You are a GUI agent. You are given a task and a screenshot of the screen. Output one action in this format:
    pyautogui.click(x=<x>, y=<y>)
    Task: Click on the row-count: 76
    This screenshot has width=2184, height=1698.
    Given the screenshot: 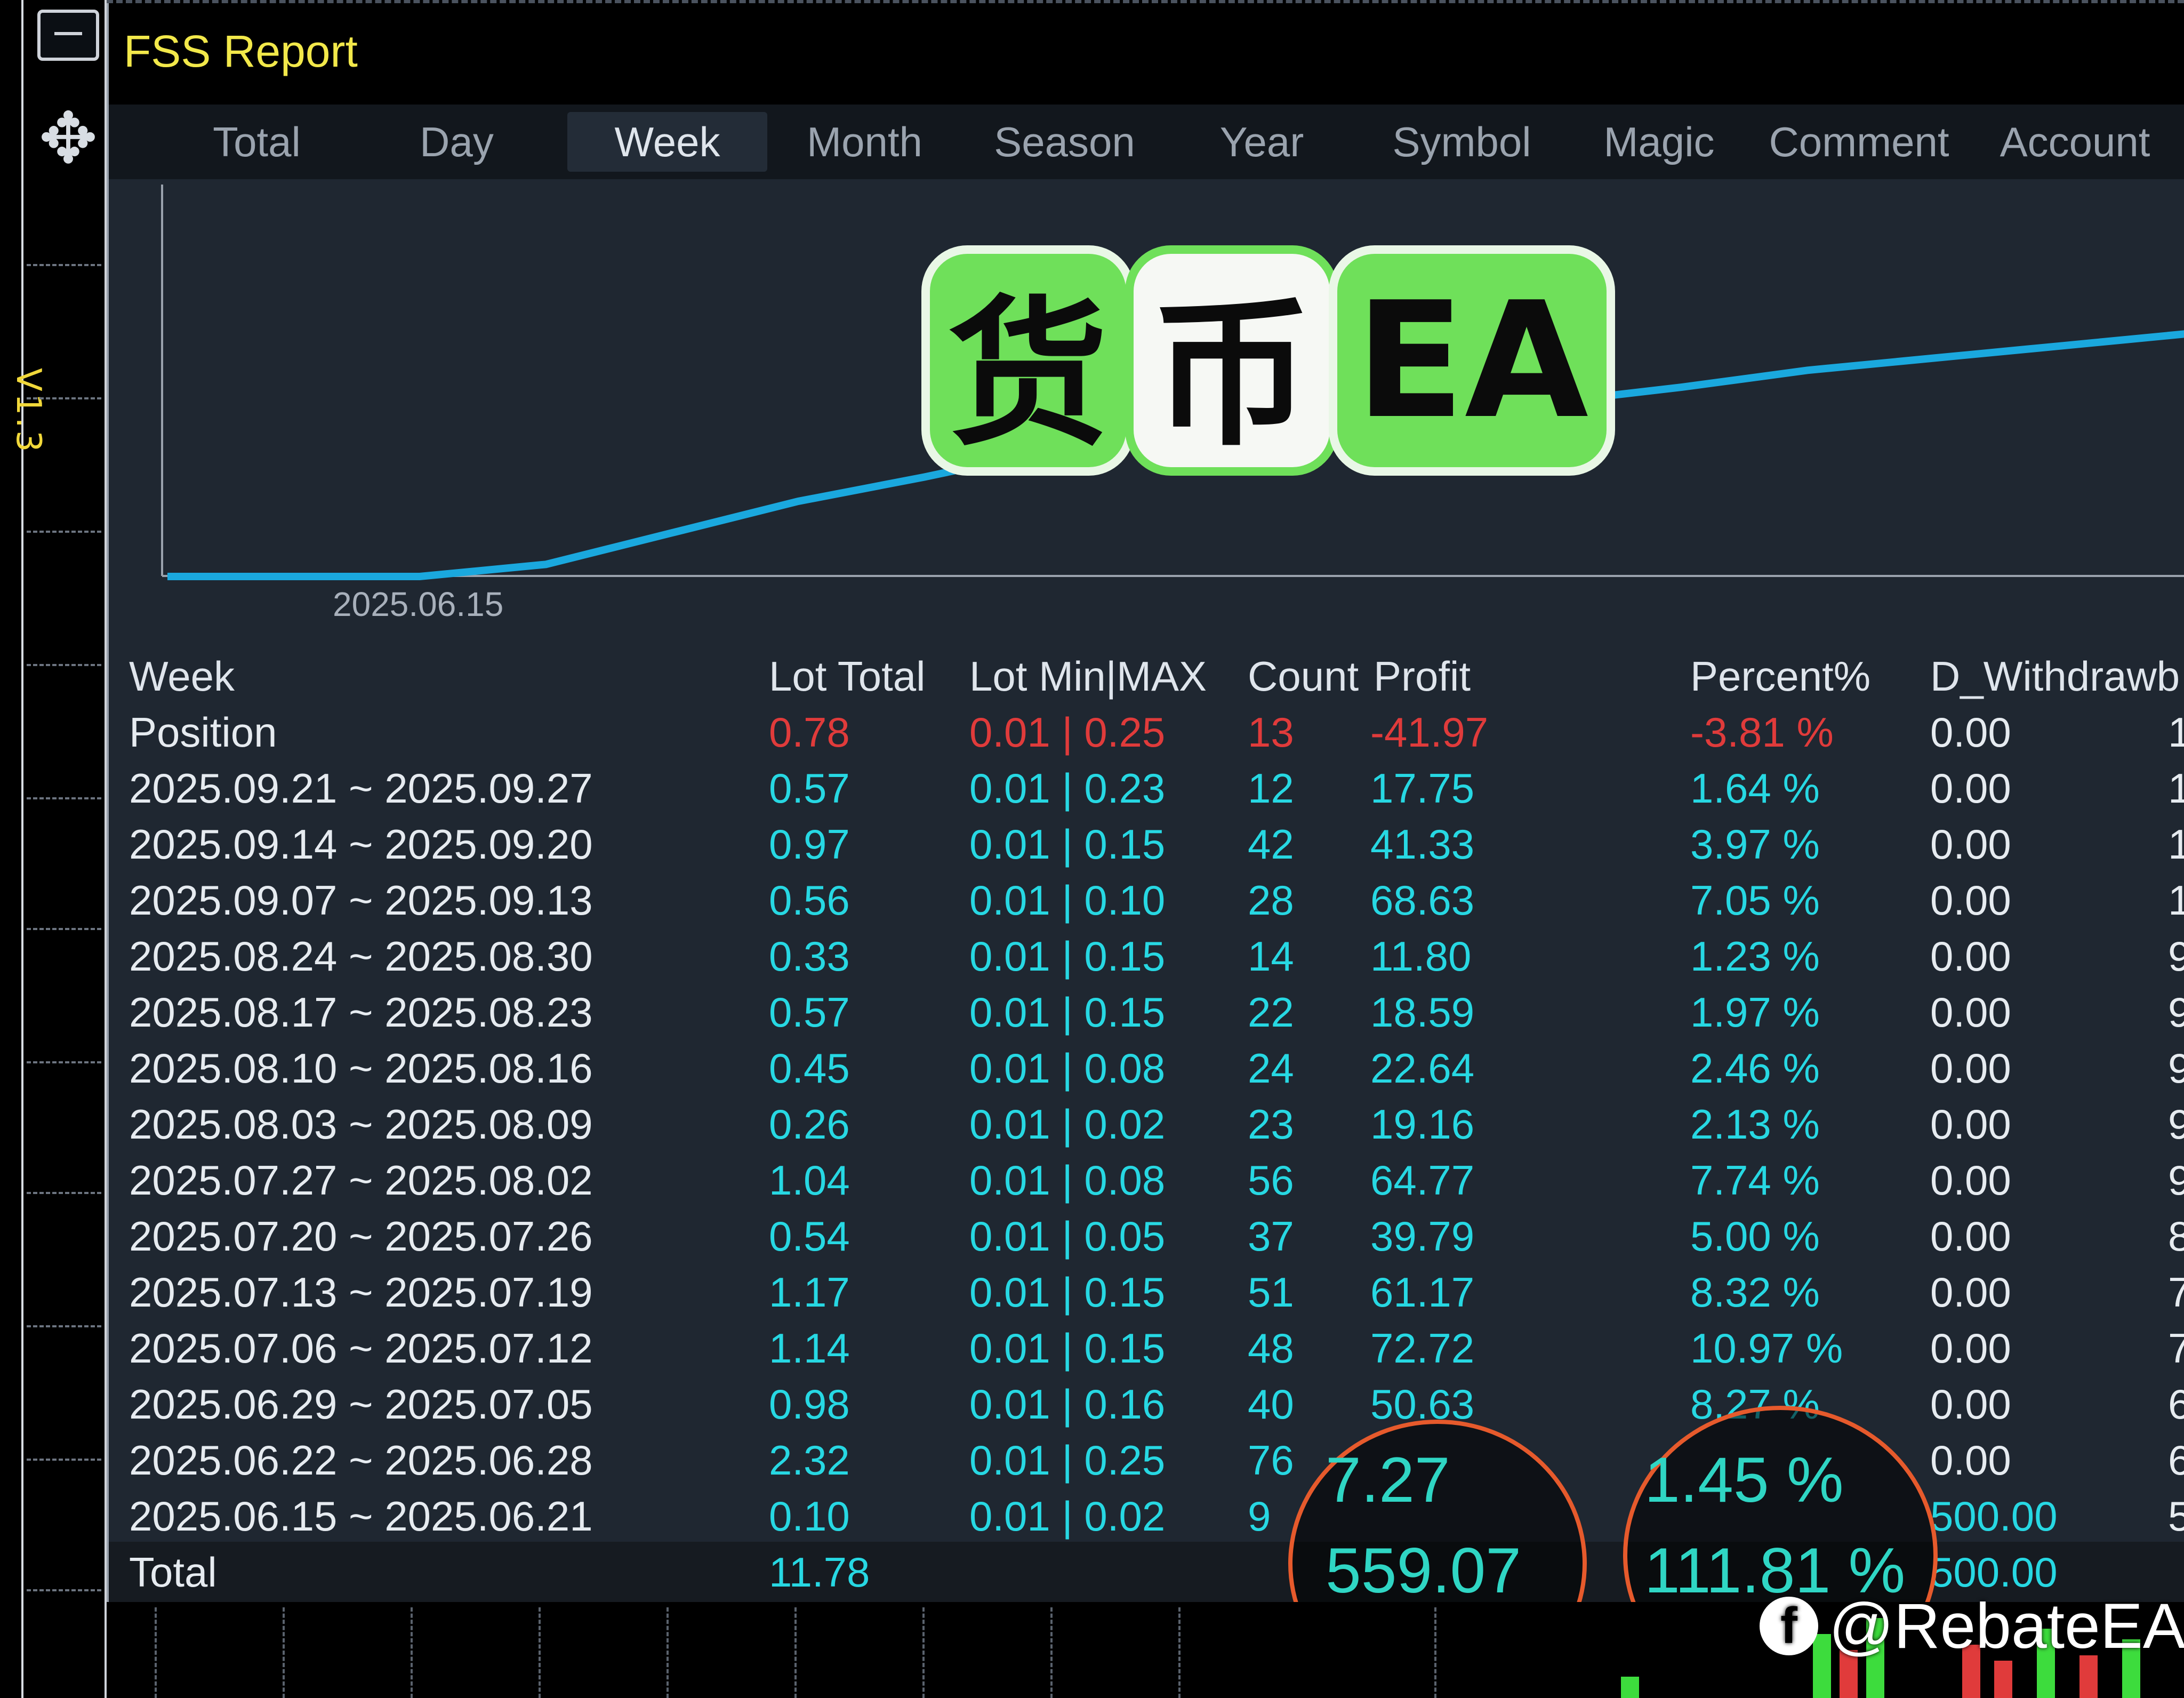 What is the action you would take?
    pyautogui.click(x=1271, y=1460)
    